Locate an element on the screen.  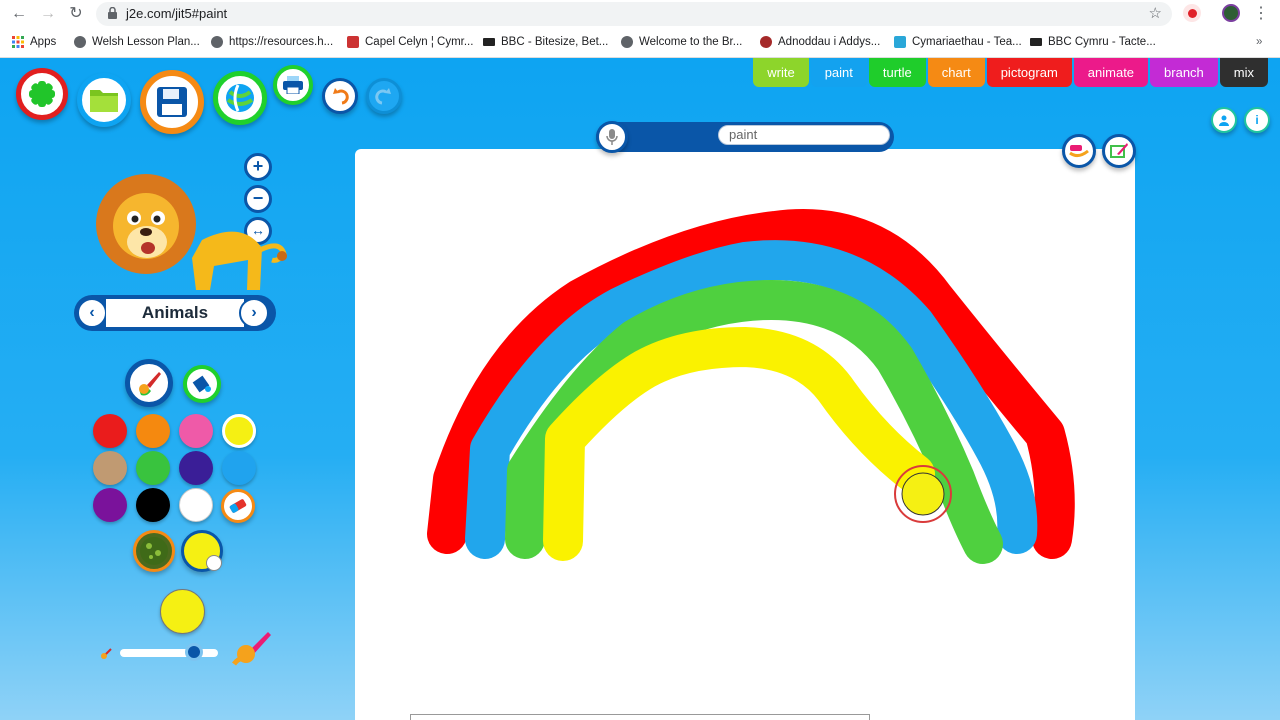
texture-button is located at coordinates (154, 551).